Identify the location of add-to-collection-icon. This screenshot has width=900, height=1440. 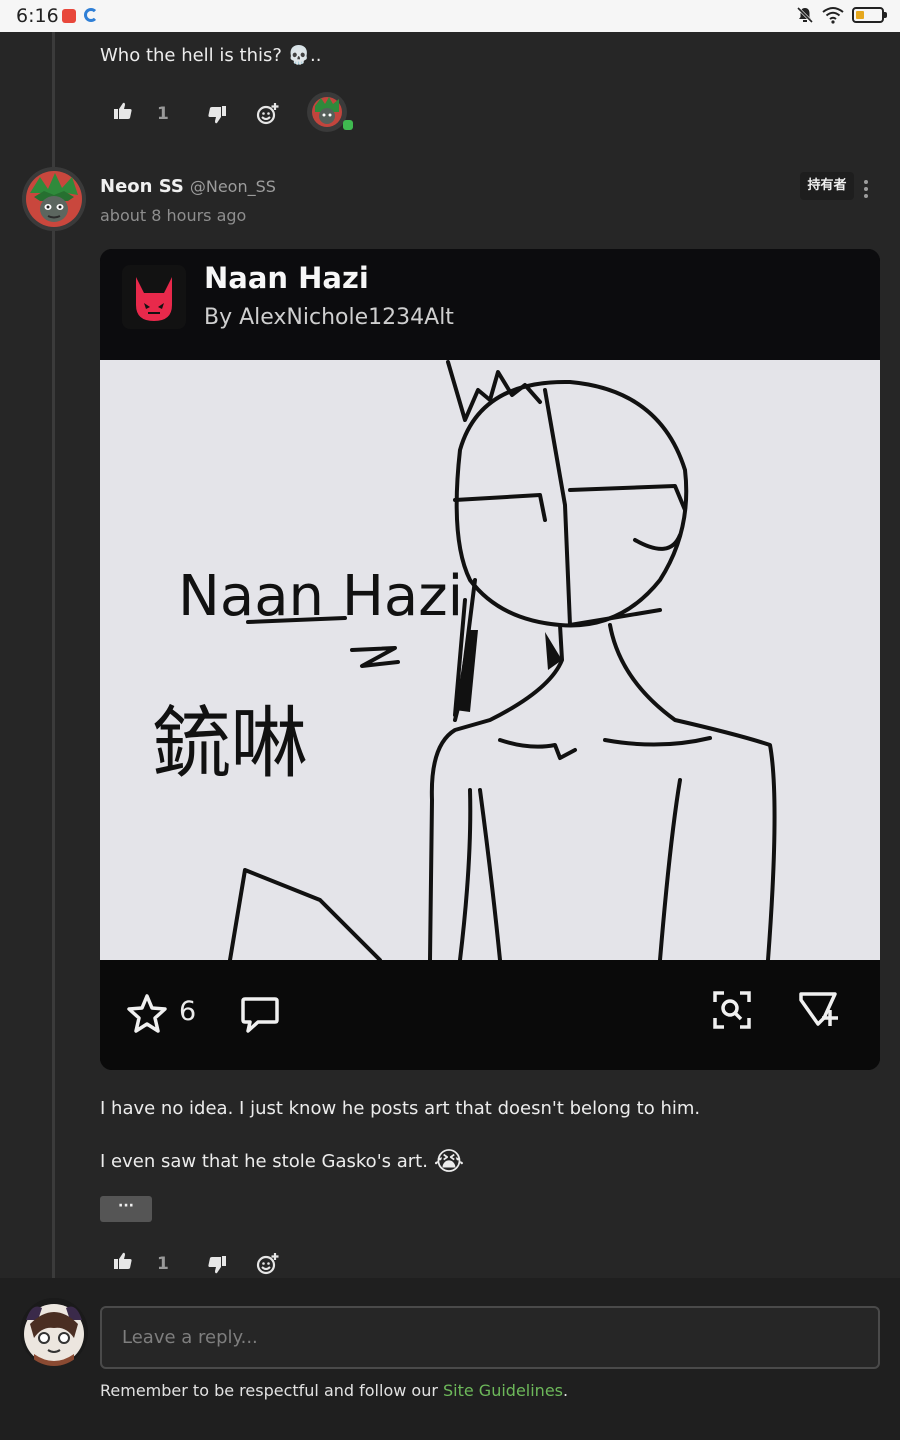
(820, 1010).